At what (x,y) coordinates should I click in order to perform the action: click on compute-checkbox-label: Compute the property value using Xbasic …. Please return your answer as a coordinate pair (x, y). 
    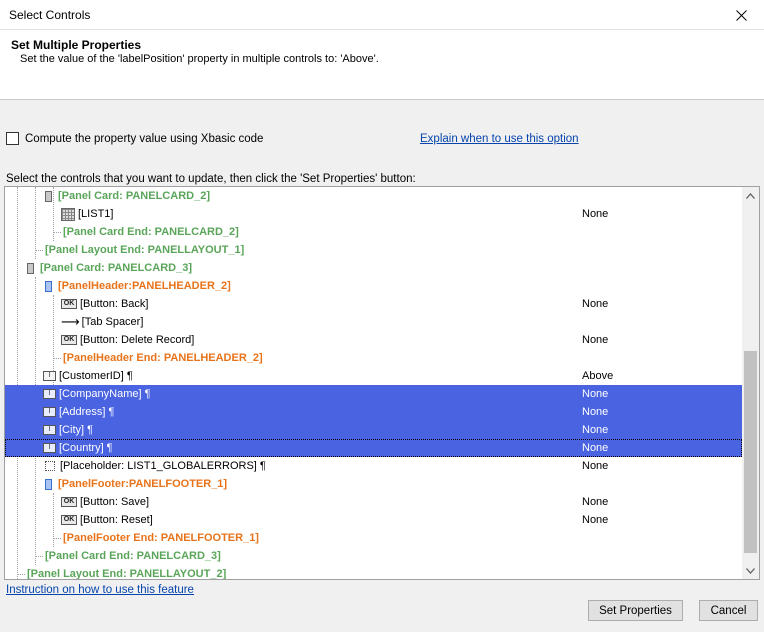
    Looking at the image, I should click on (144, 138).